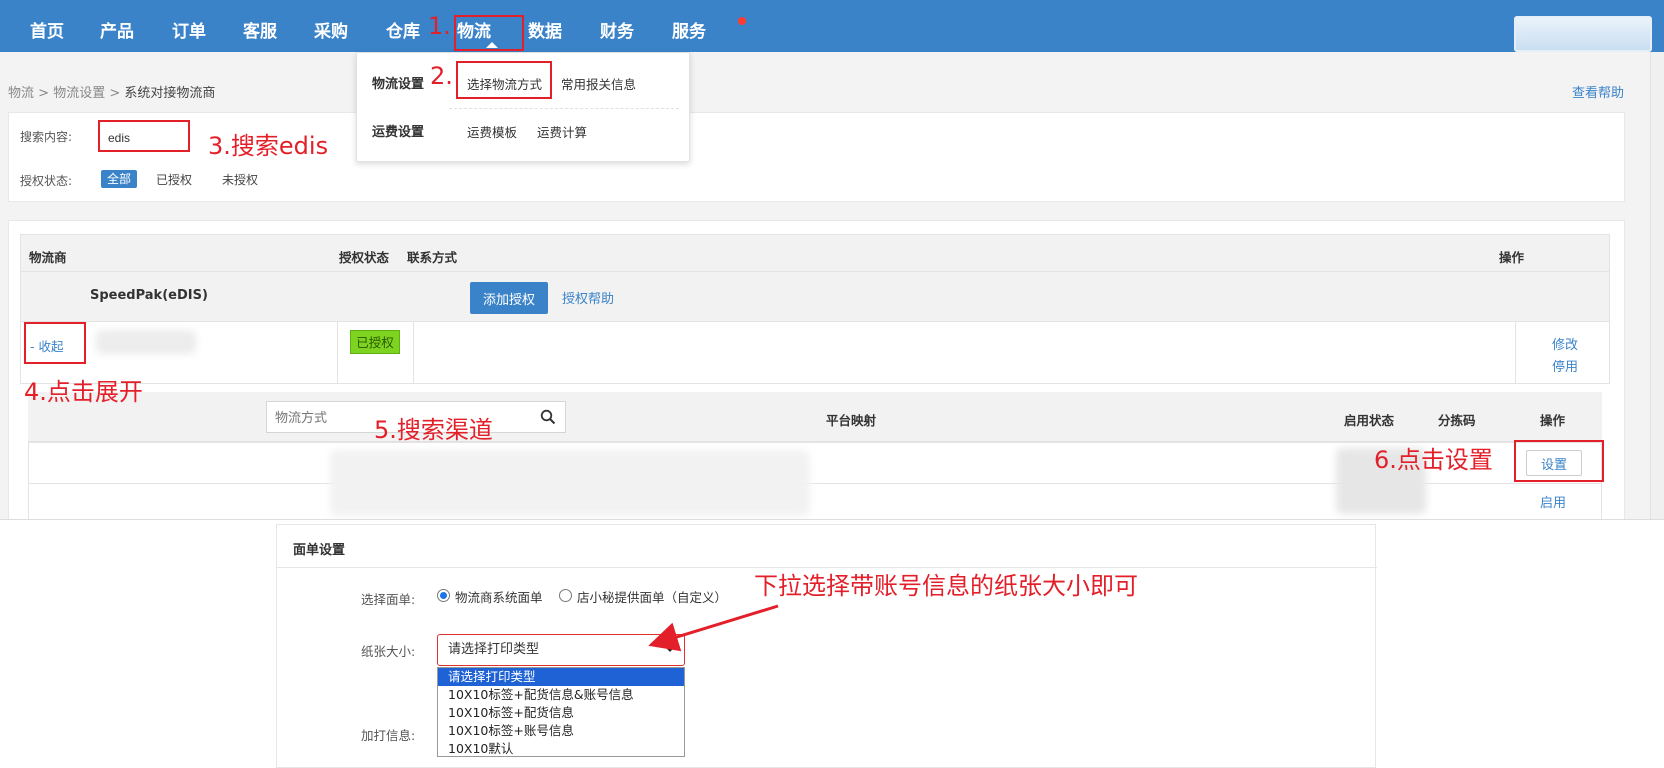  I want to click on annotation-box-collapse, so click(55, 343).